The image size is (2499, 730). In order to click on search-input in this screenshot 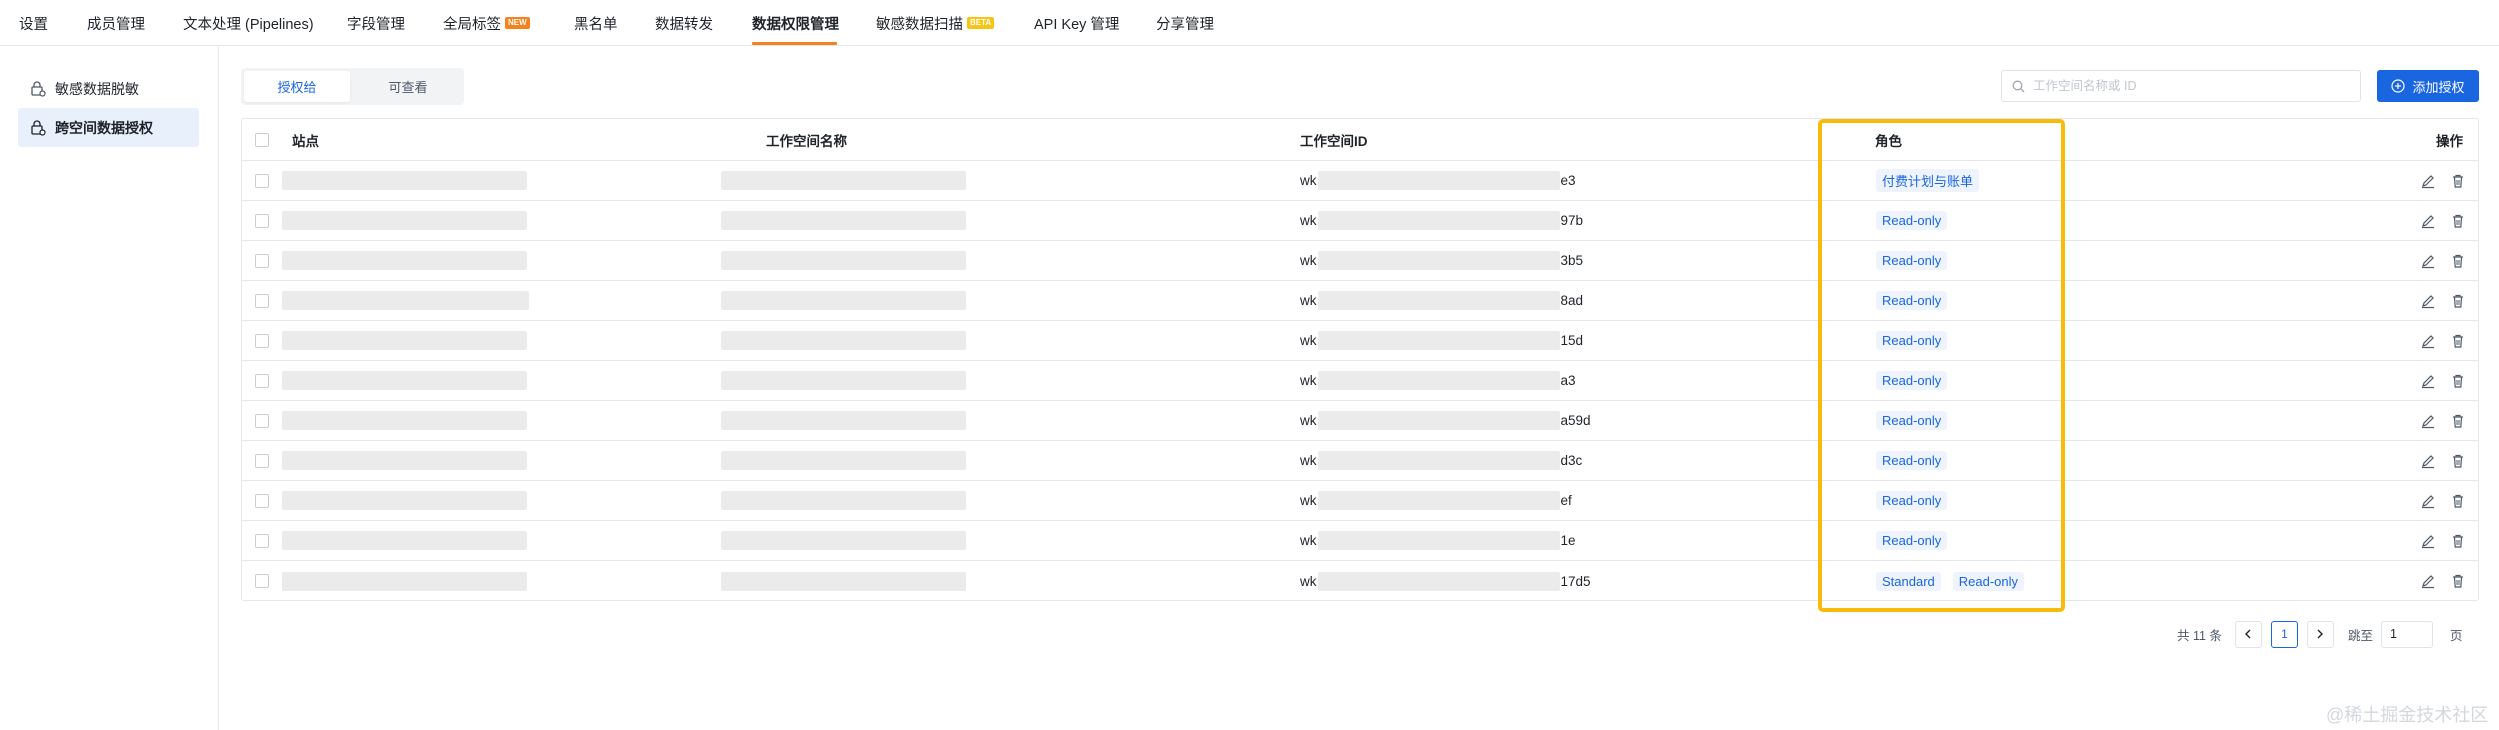, I will do `click(2183, 86)`.